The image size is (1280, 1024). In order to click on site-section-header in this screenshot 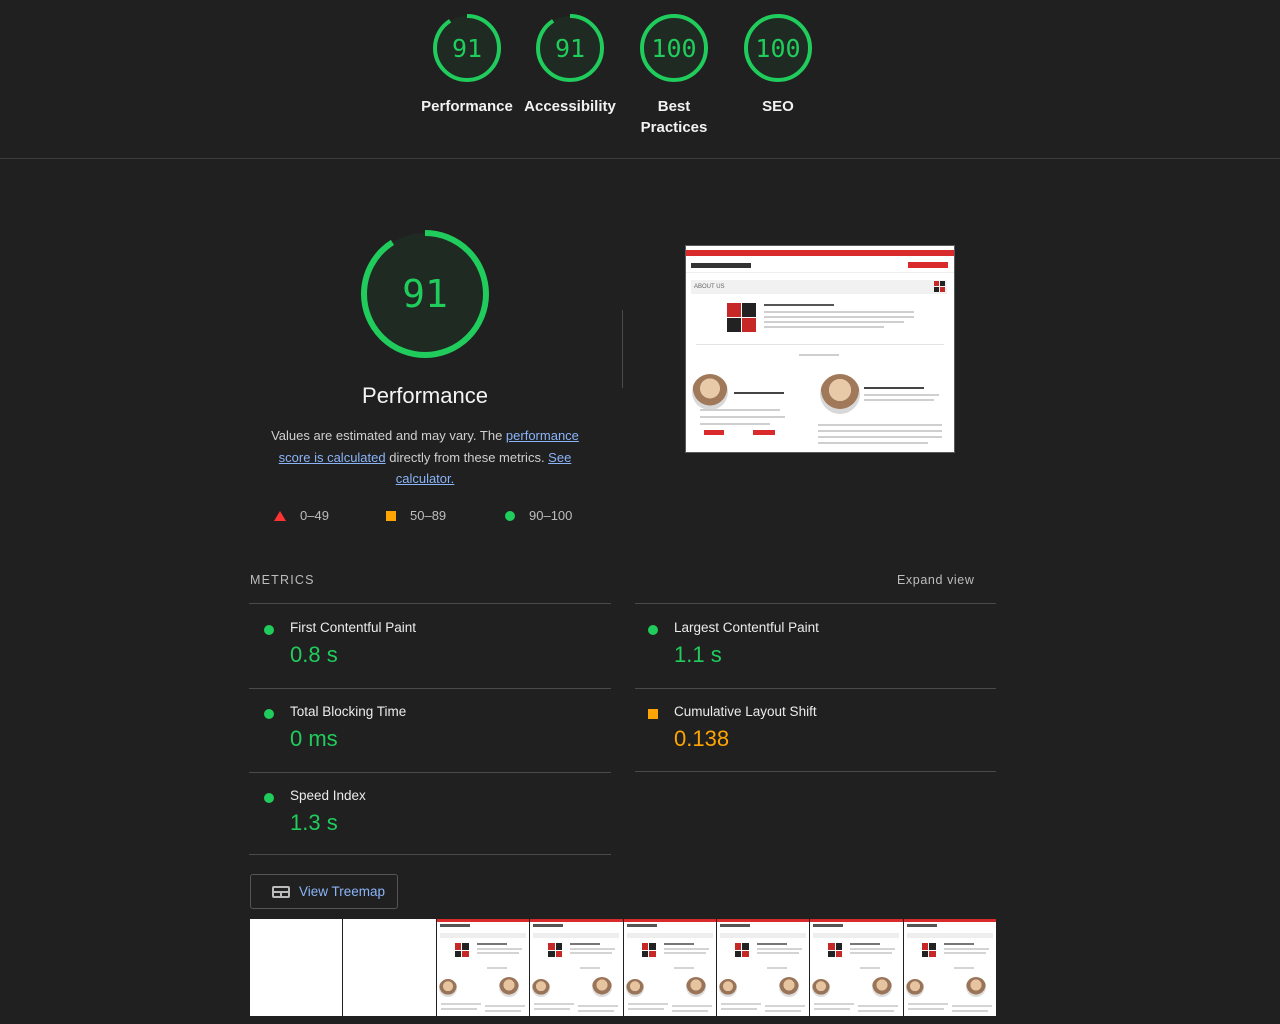, I will do `click(819, 287)`.